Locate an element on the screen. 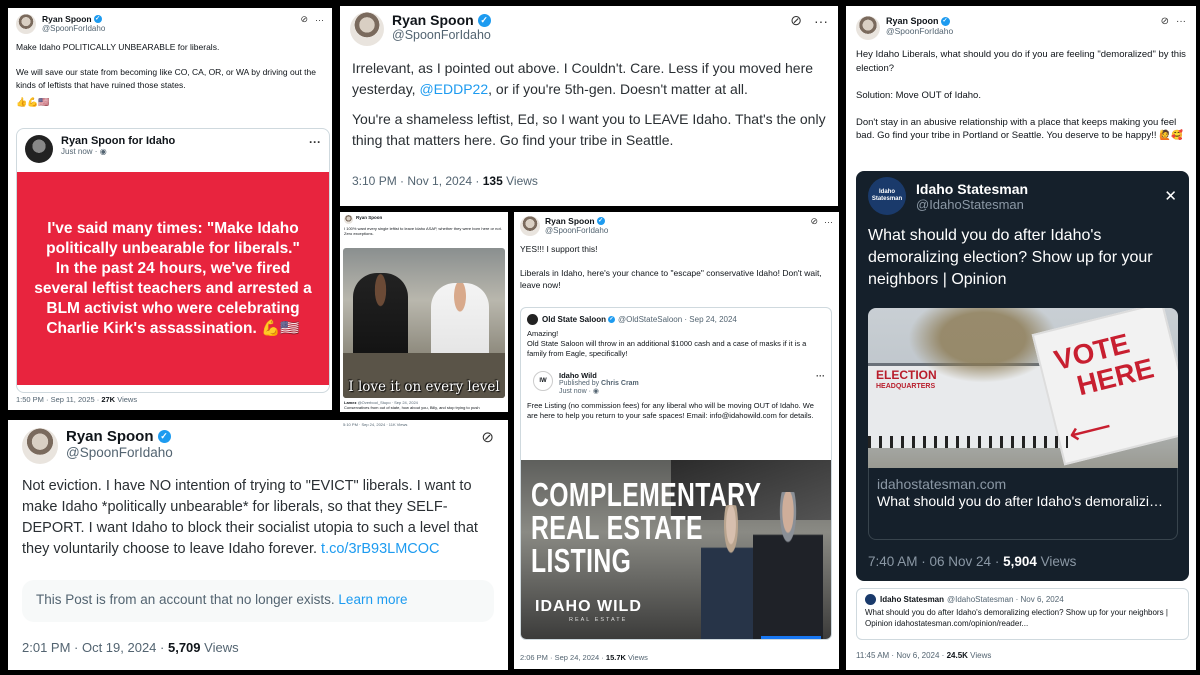  election-hq-sign: ELECTION HEADQUARTERS is located at coordinates (906, 380).